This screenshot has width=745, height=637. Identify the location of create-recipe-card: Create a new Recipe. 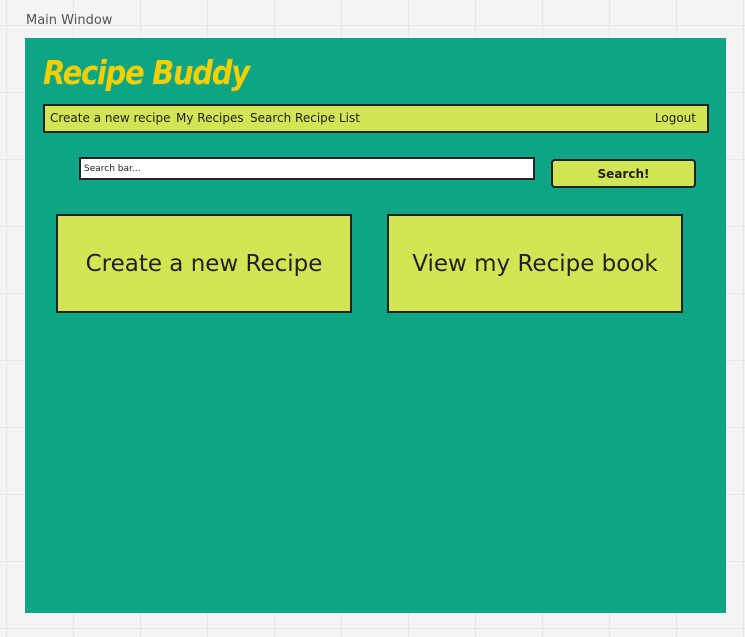
(204, 263).